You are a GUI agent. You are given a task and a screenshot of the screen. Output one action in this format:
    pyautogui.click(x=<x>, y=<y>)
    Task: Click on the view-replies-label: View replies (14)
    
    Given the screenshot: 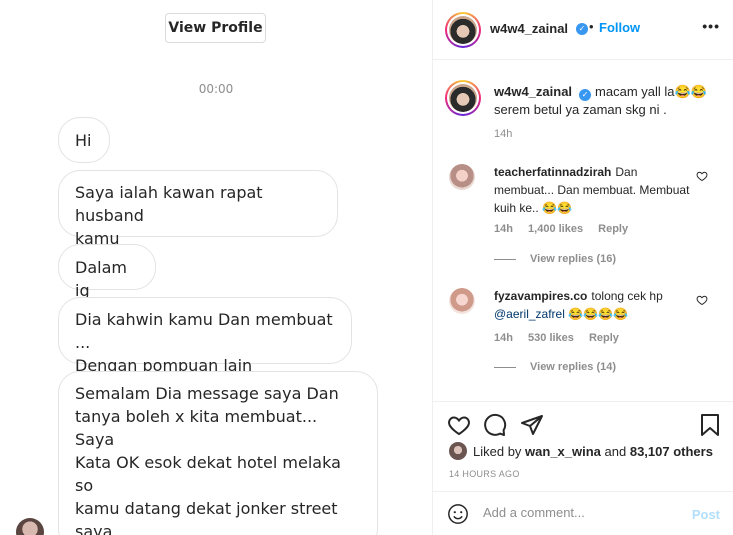 What is the action you would take?
    pyautogui.click(x=573, y=367)
    